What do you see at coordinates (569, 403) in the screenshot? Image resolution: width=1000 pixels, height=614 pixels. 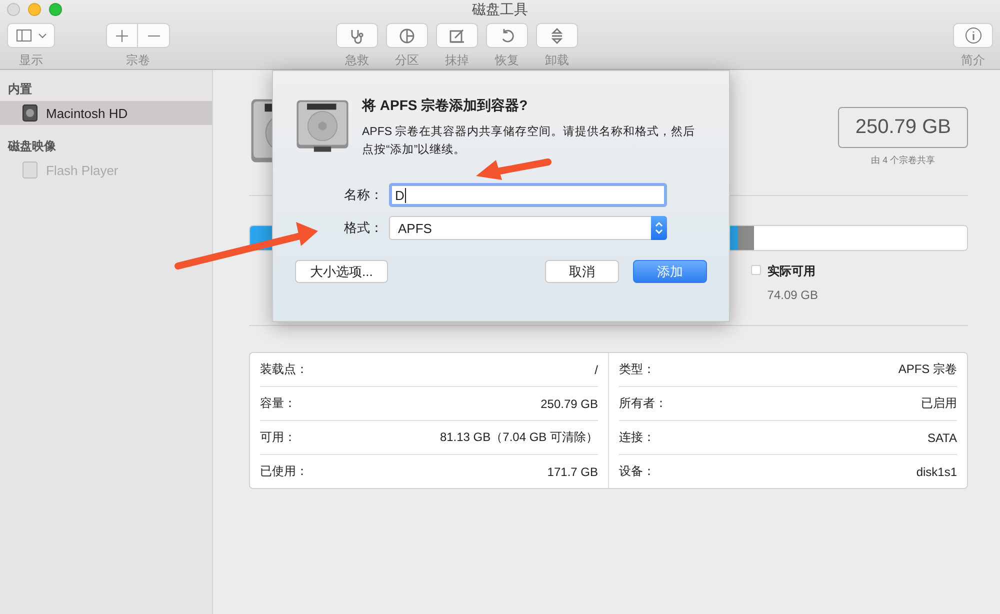 I see `info-value: 250.79 GB` at bounding box center [569, 403].